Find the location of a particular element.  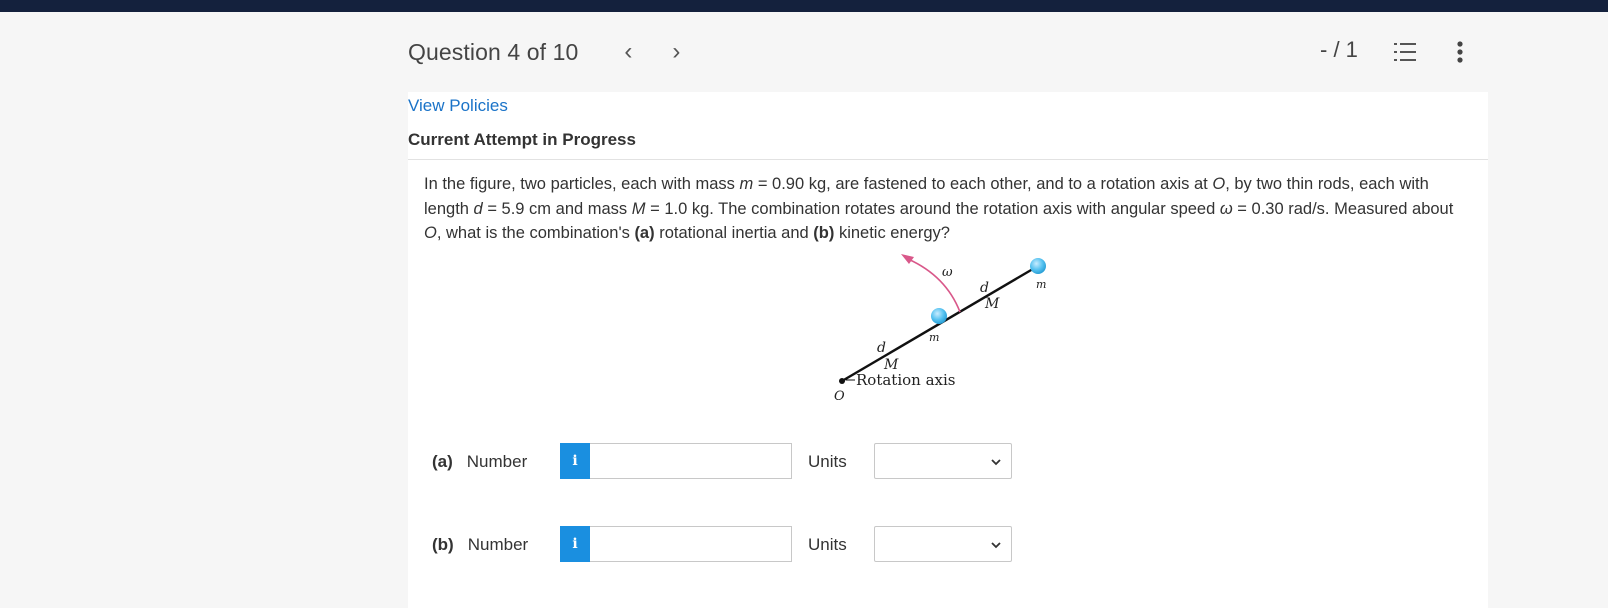

units-label-a: Units is located at coordinates (827, 461).